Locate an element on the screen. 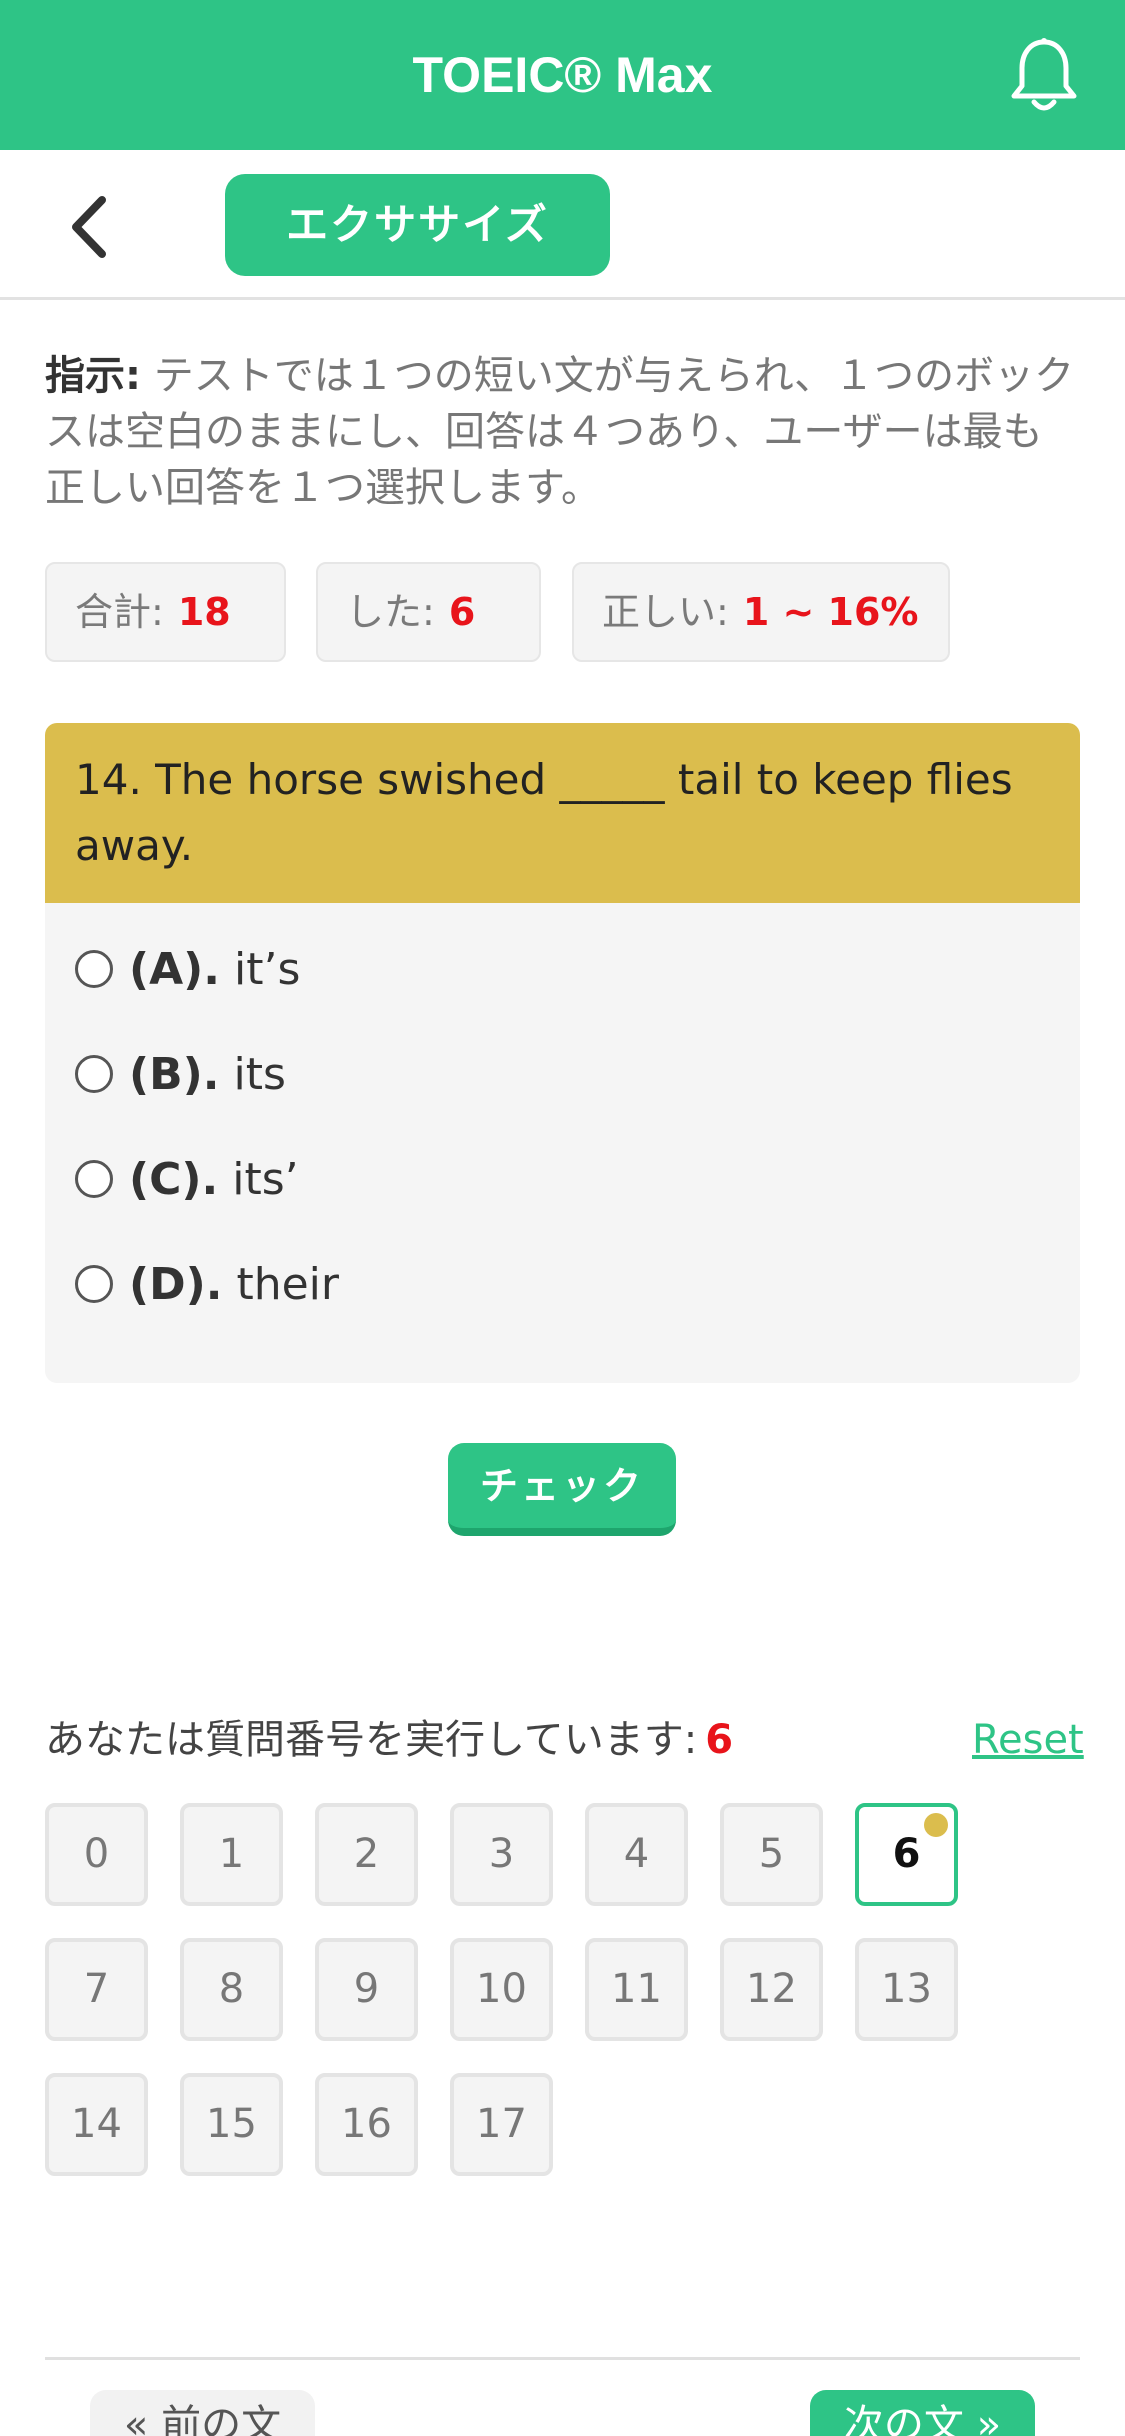 Image resolution: width=1125 pixels, height=2436 pixels. question-number-button-current: 6 is located at coordinates (906, 1854).